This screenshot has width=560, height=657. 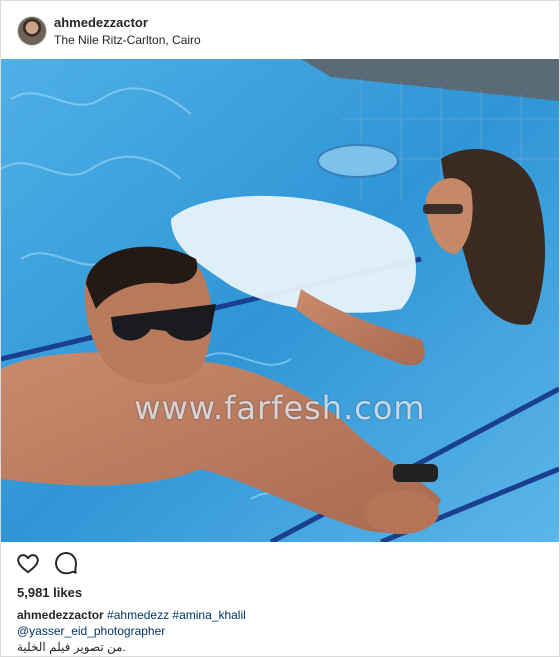 What do you see at coordinates (60, 615) in the screenshot?
I see `caption-username: ahmedezzactor` at bounding box center [60, 615].